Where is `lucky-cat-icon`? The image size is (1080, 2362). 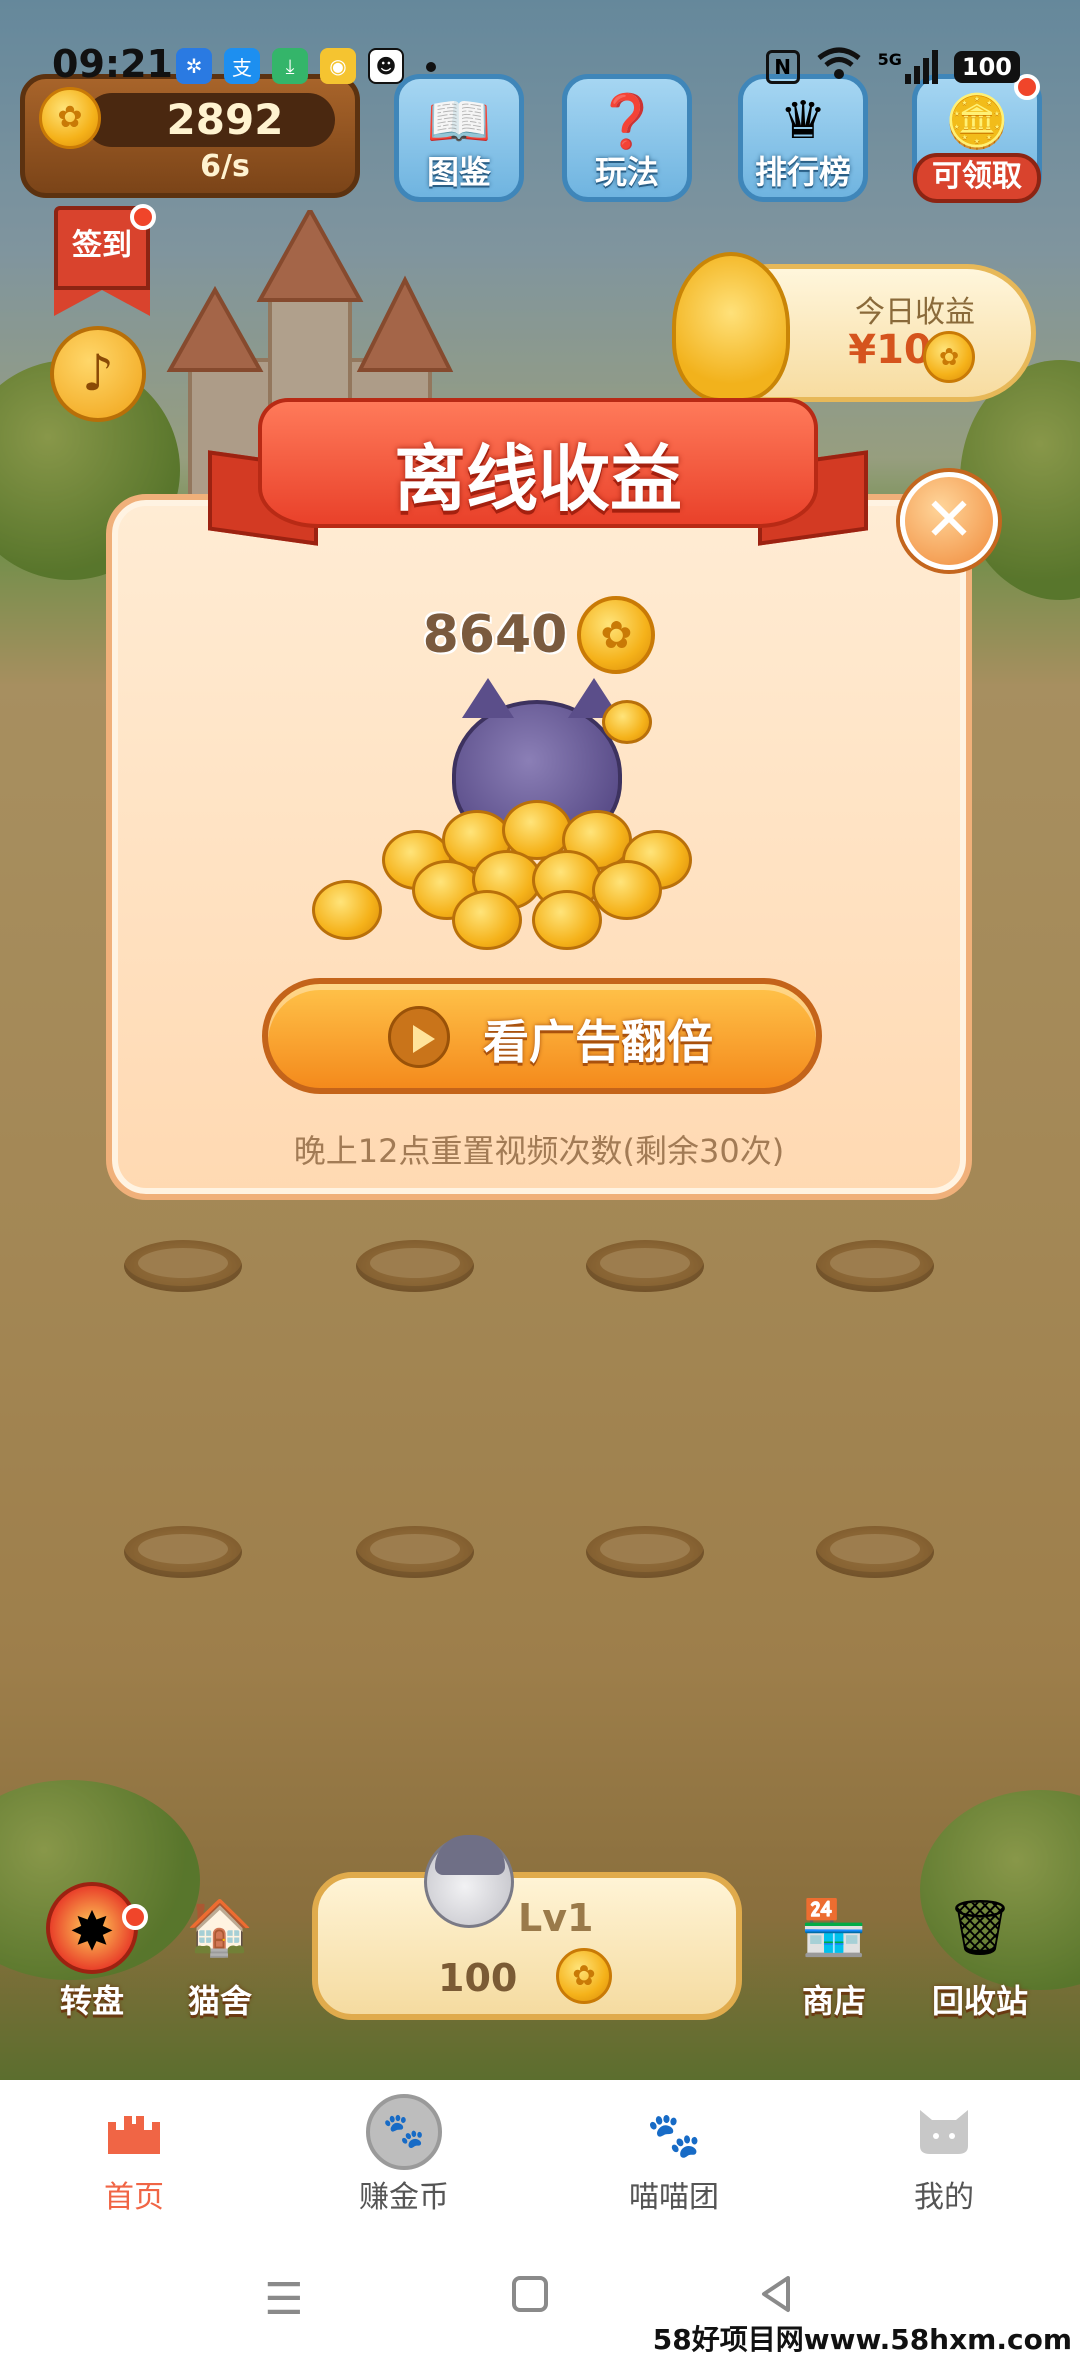 lucky-cat-icon is located at coordinates (731, 327).